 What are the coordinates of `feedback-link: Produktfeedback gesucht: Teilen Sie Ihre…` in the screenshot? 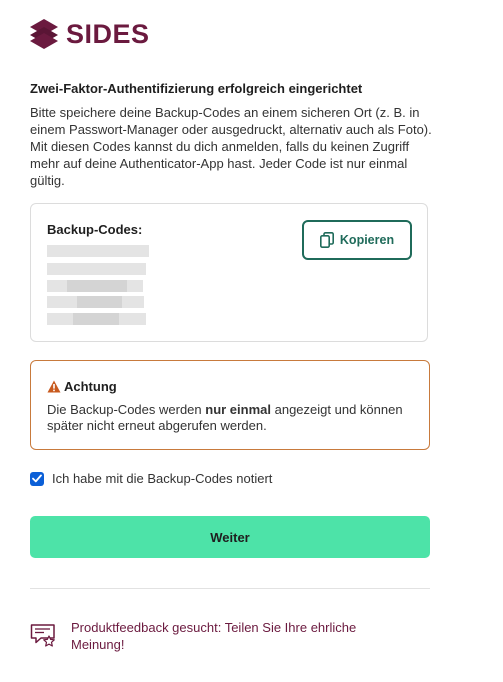 It's located at (236, 636).